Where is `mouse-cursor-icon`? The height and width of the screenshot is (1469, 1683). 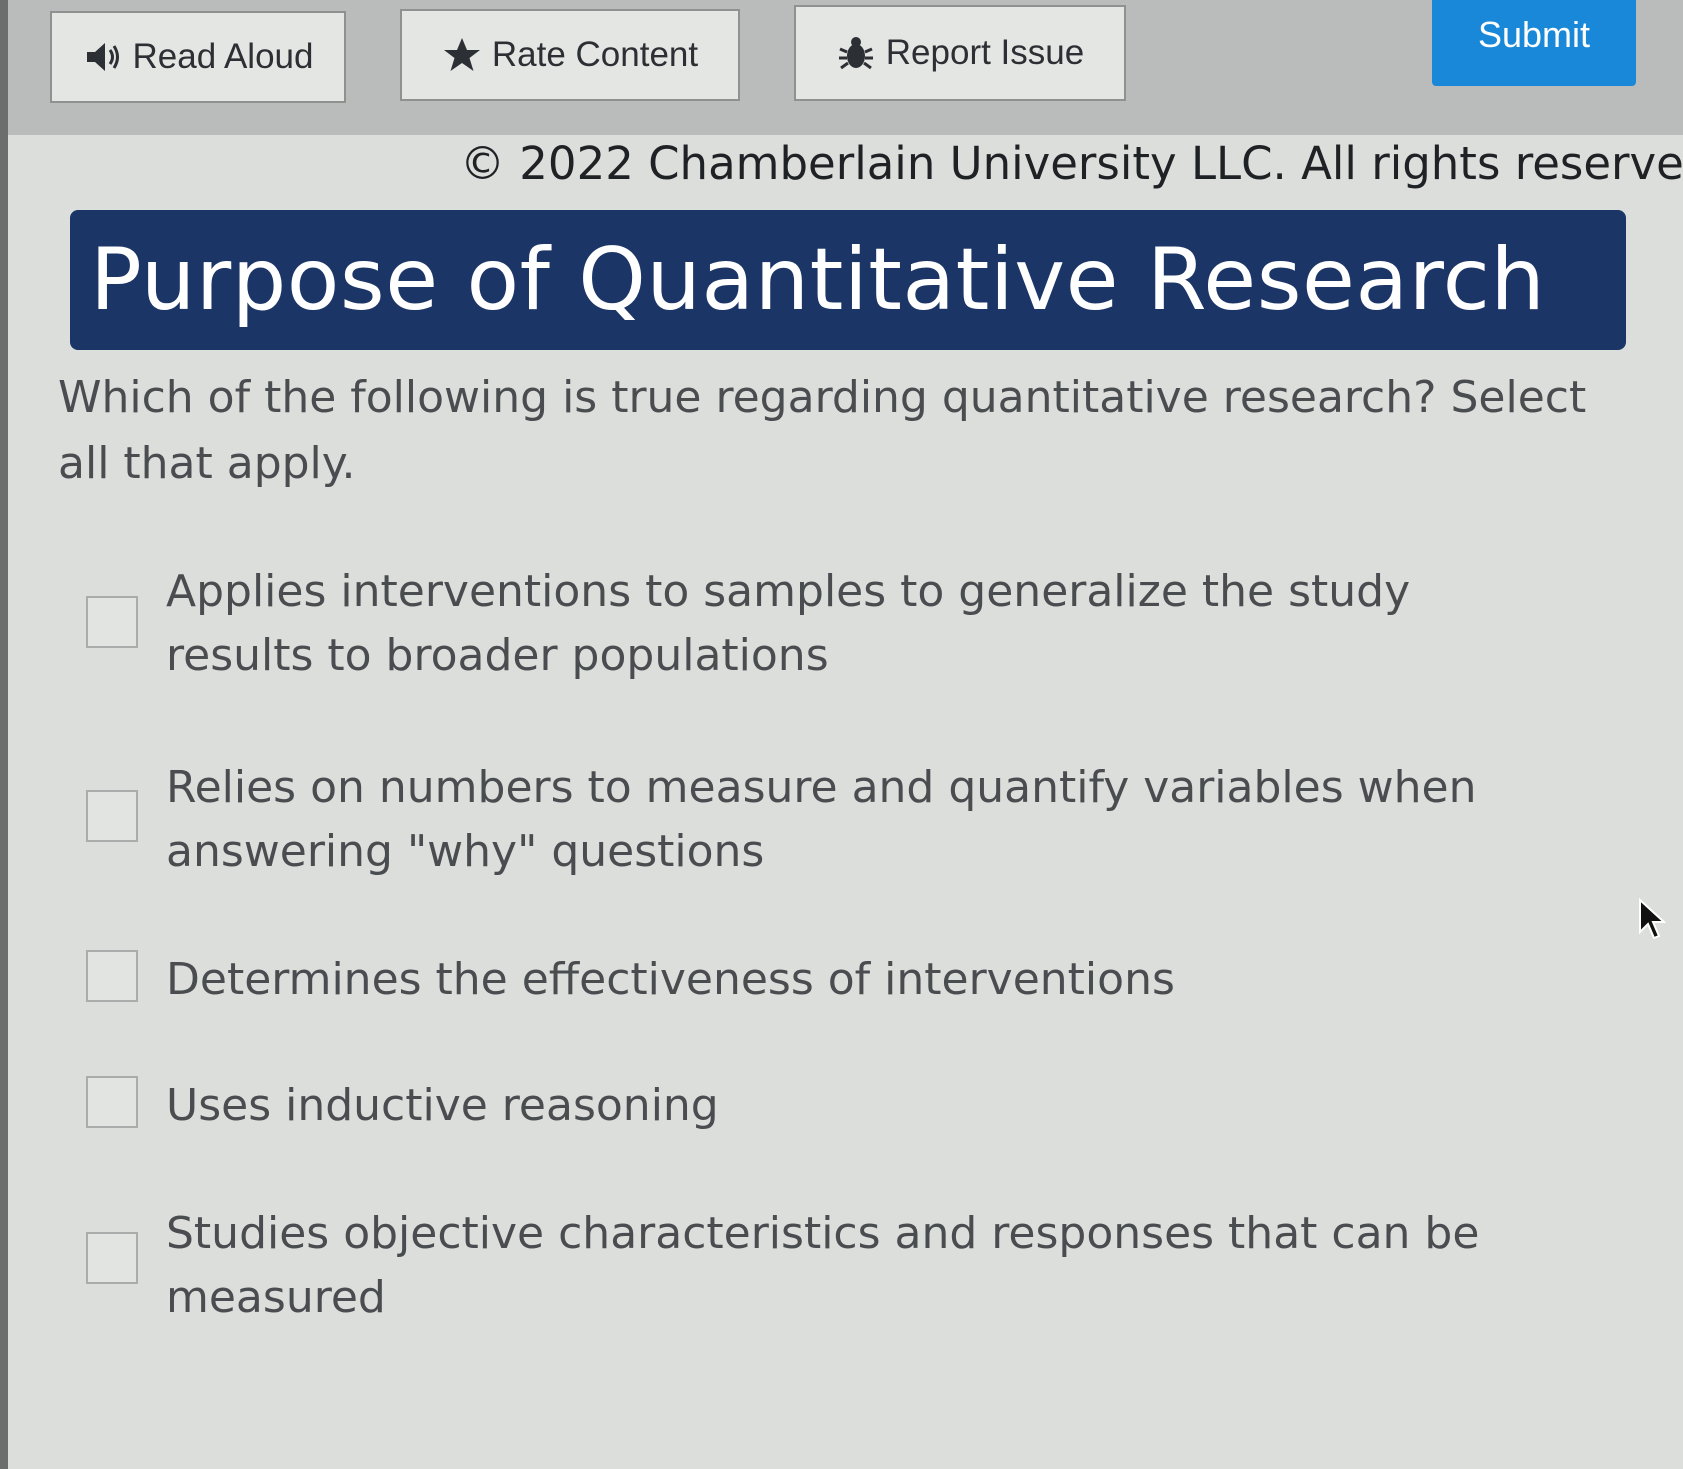 mouse-cursor-icon is located at coordinates (1652, 919).